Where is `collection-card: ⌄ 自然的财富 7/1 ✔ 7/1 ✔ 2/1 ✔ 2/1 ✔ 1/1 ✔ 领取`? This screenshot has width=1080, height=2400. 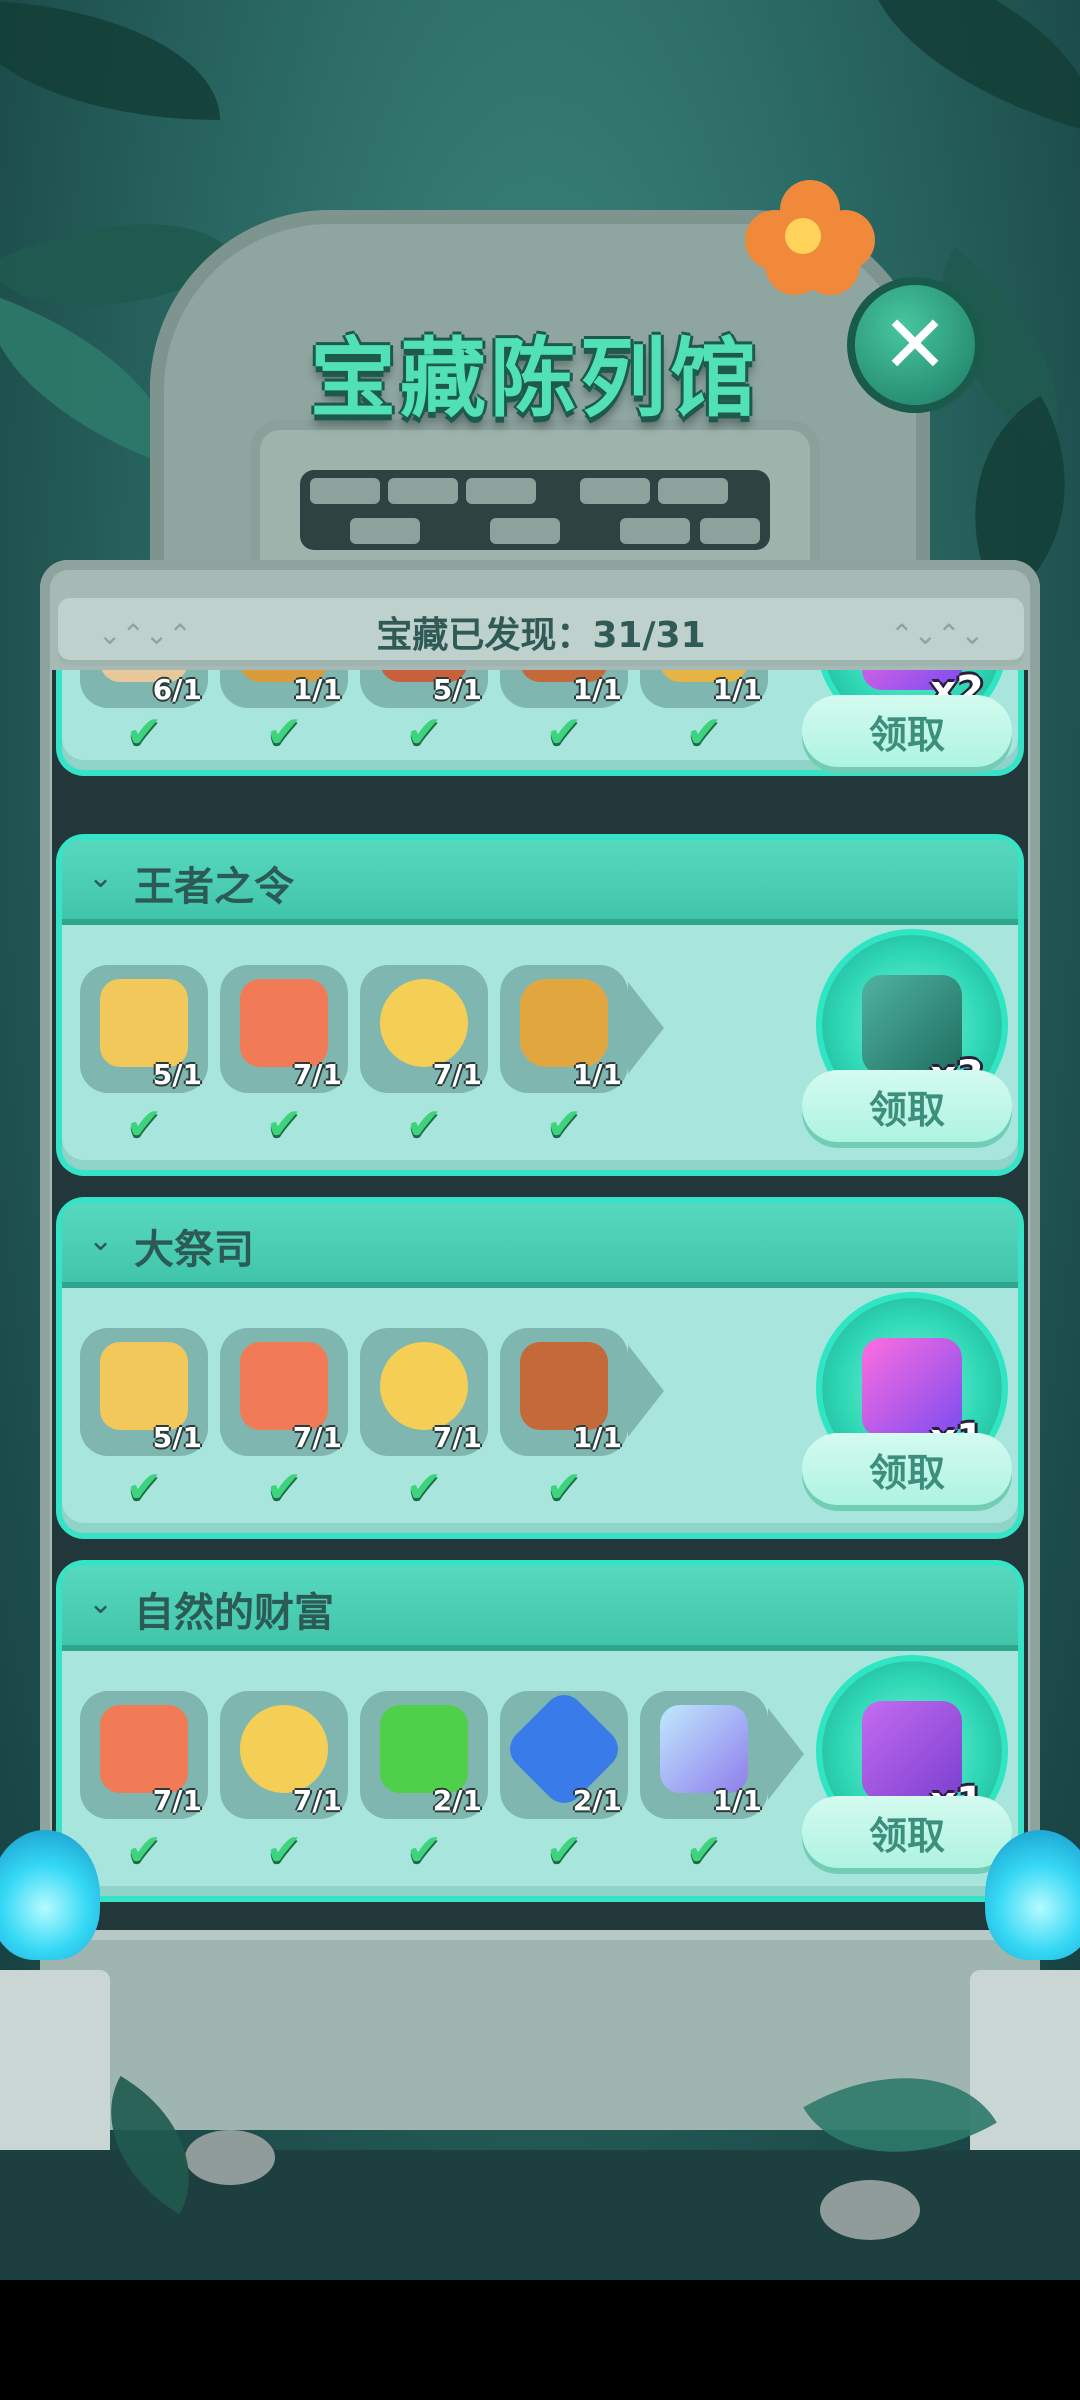
collection-card: ⌄ 自然的财富 7/1 ✔ 7/1 ✔ 2/1 ✔ 2/1 ✔ 1/1 ✔ 领取 is located at coordinates (540, 1731).